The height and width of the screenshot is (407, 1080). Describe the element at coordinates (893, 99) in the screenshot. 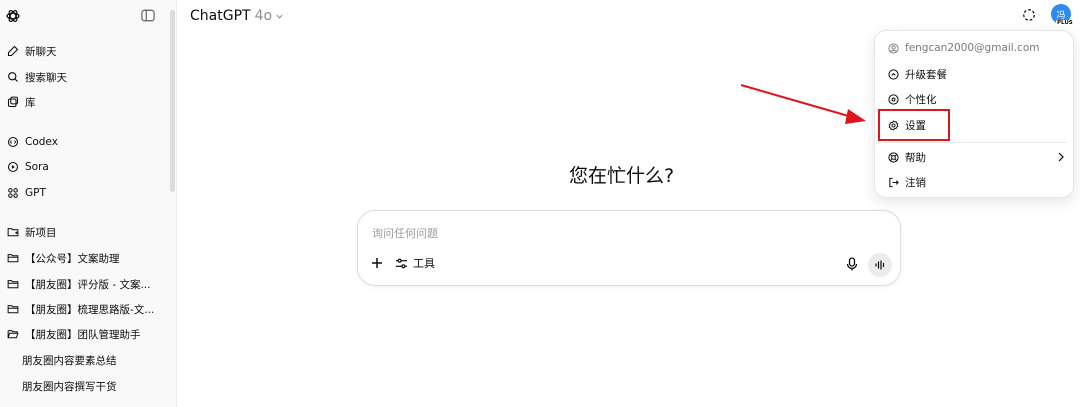

I see `personalize-icon` at that location.